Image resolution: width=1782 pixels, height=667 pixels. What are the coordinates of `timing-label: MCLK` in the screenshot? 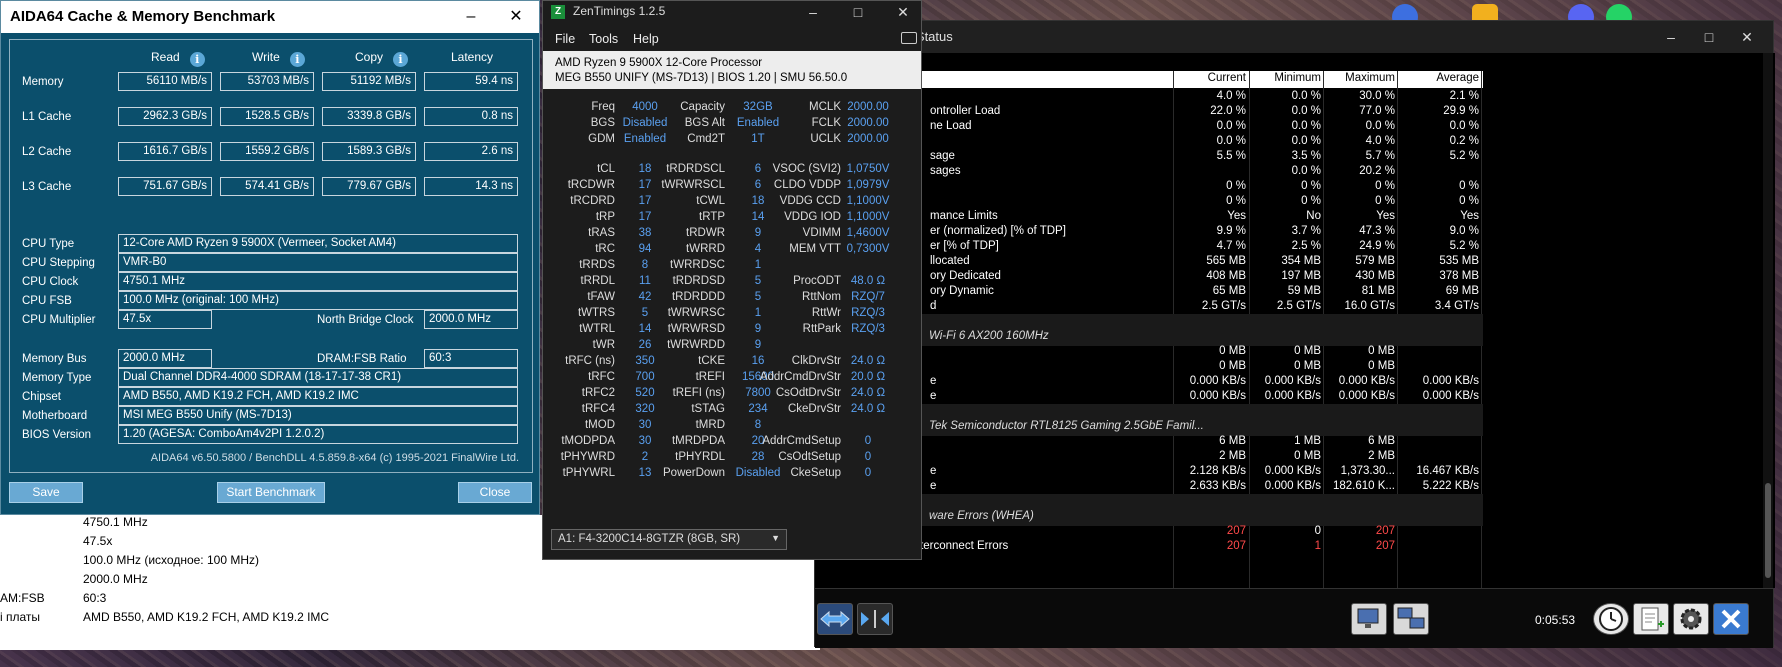 It's located at (825, 107).